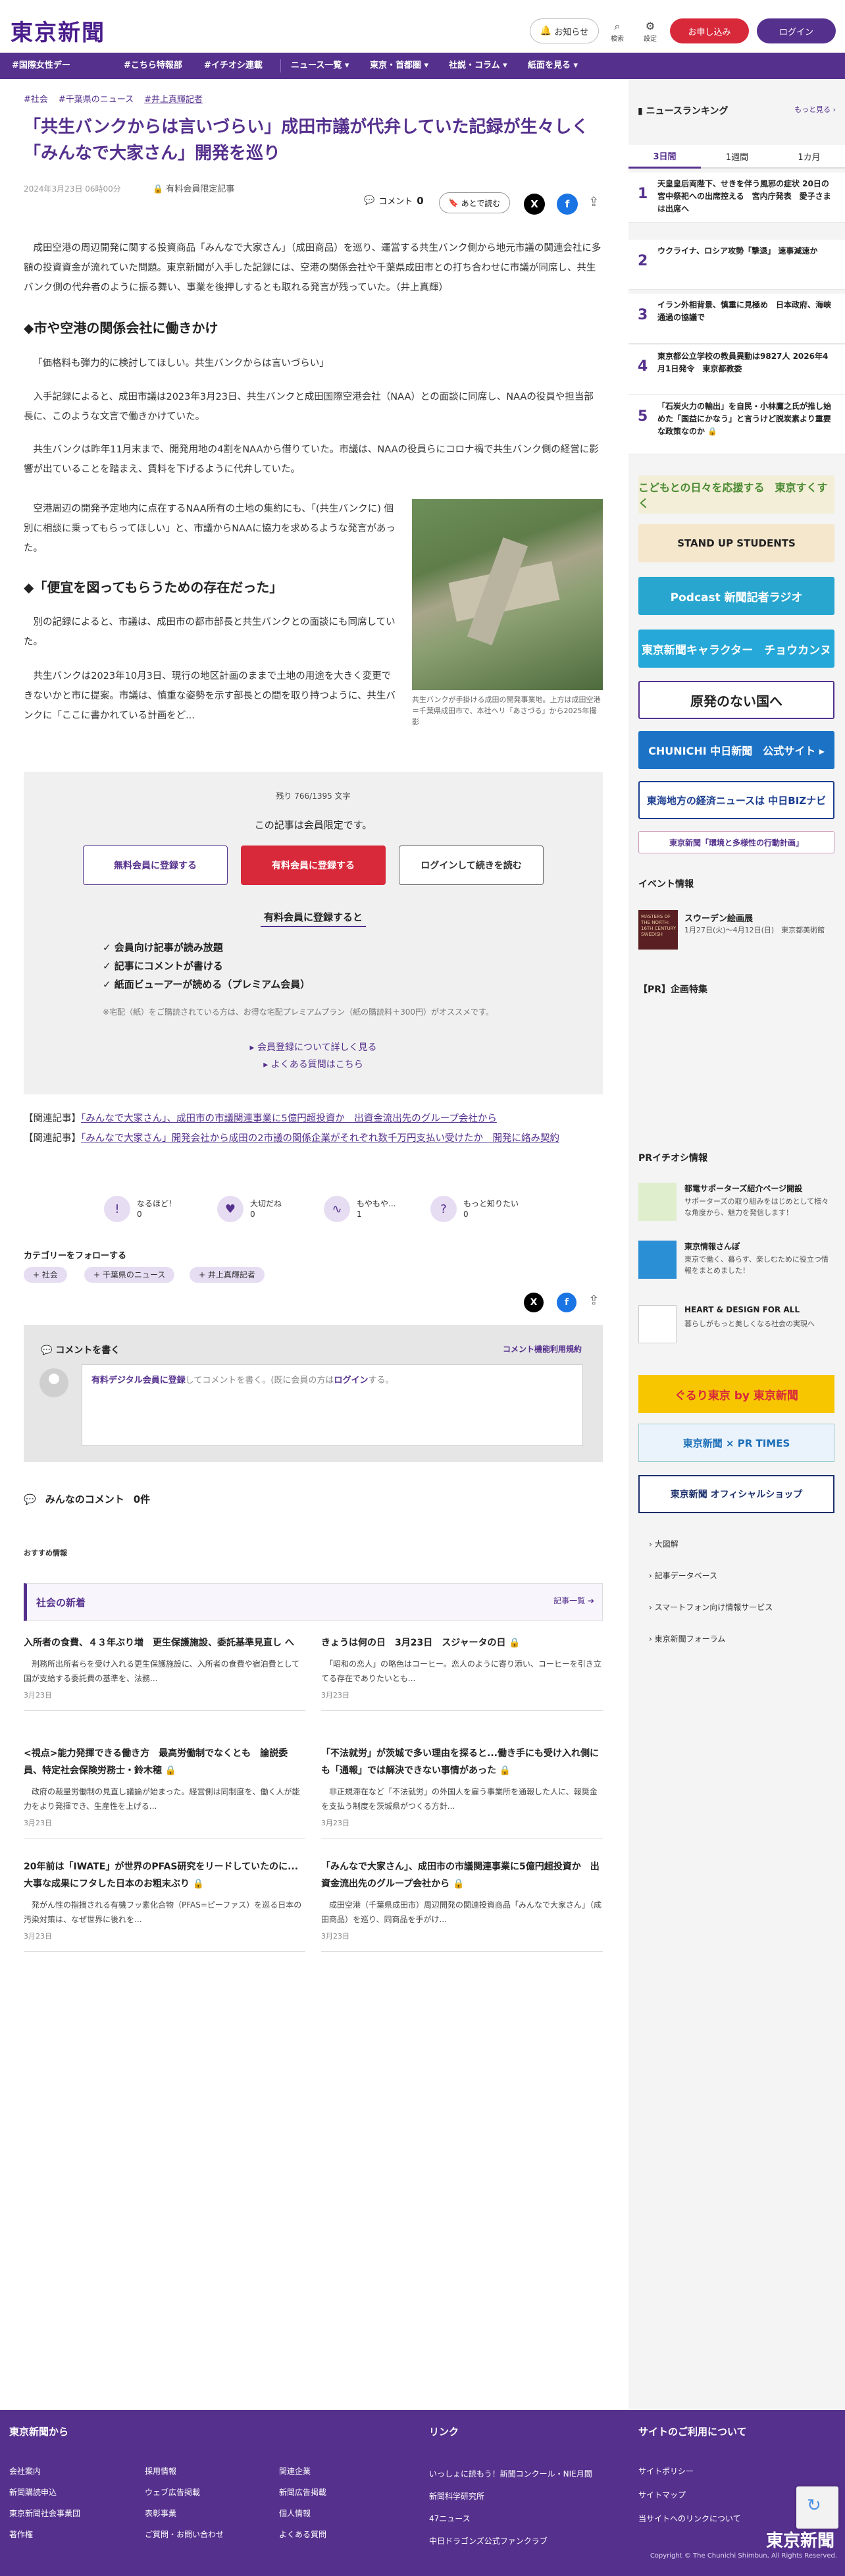 Image resolution: width=845 pixels, height=2576 pixels. I want to click on ad-chunichi: CHUNICHI 中日新聞 公式サイト ▸, so click(736, 750).